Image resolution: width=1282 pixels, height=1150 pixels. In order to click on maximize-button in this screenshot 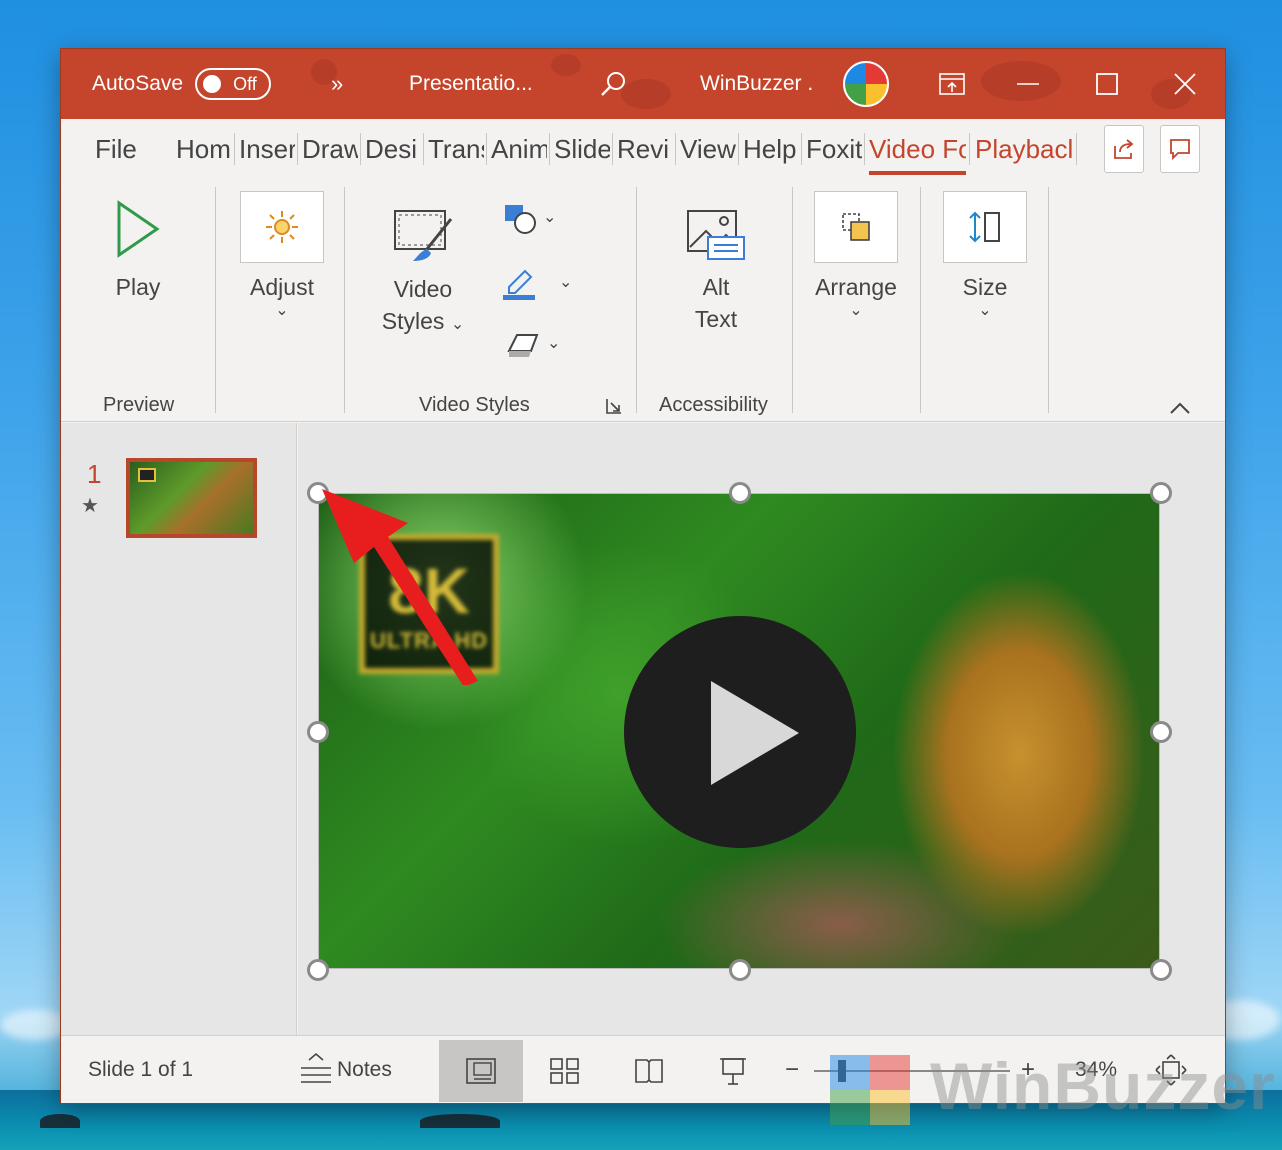, I will do `click(1107, 84)`.